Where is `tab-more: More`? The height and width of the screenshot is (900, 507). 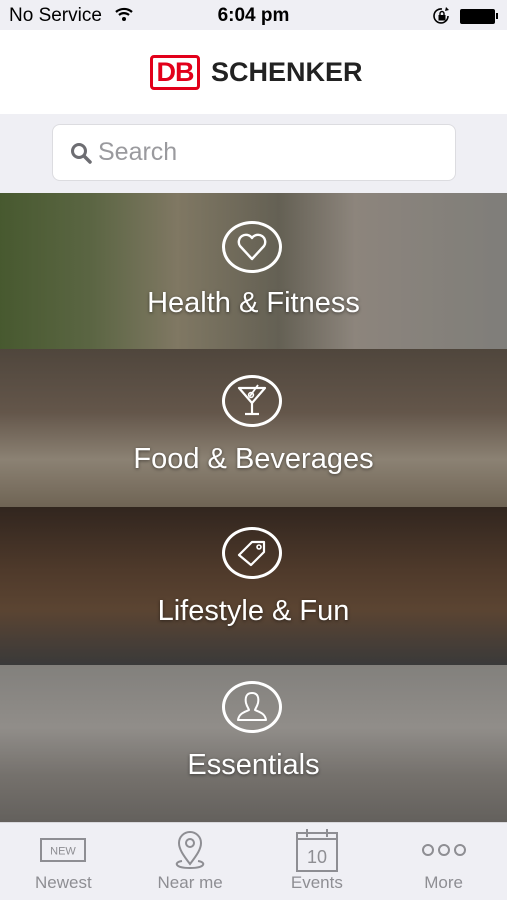 tab-more: More is located at coordinates (443, 861).